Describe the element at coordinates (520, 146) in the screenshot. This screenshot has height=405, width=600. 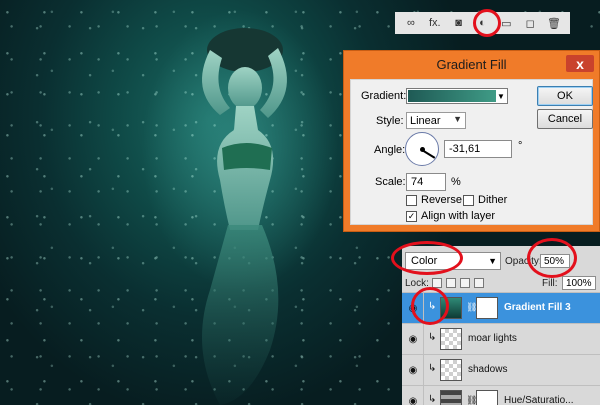
I see `degree-symbol: °` at that location.